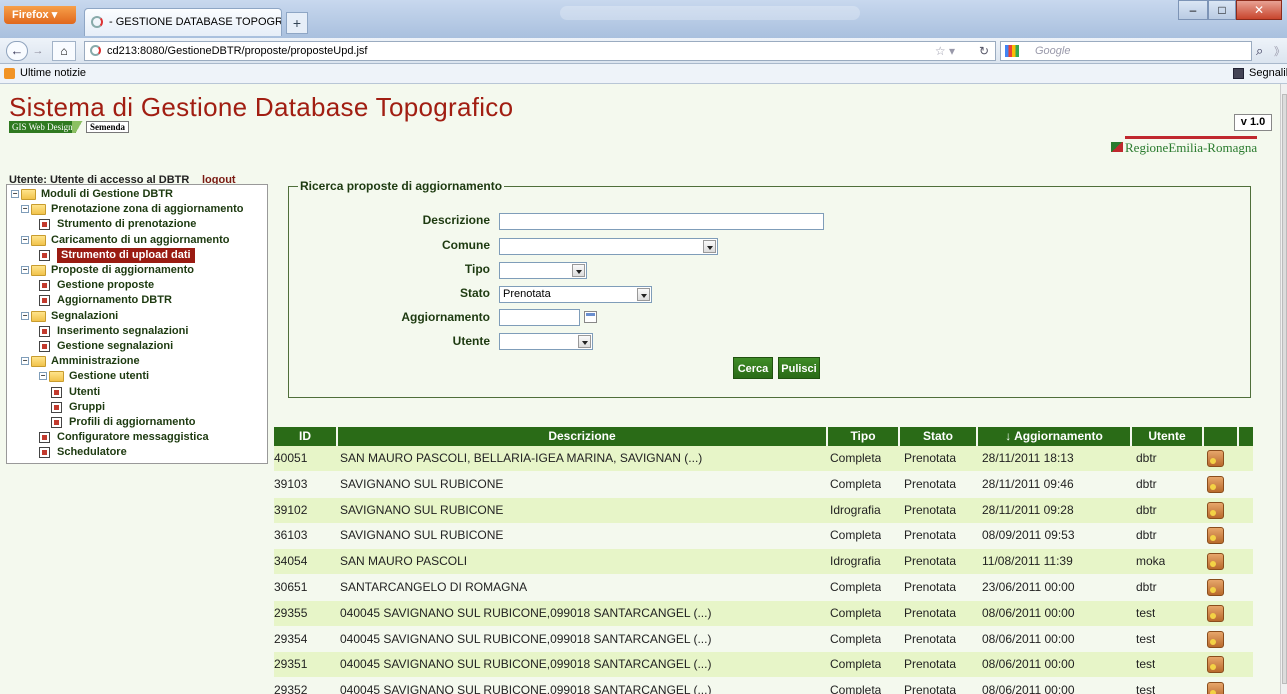  I want to click on calendar-icon, so click(590, 317).